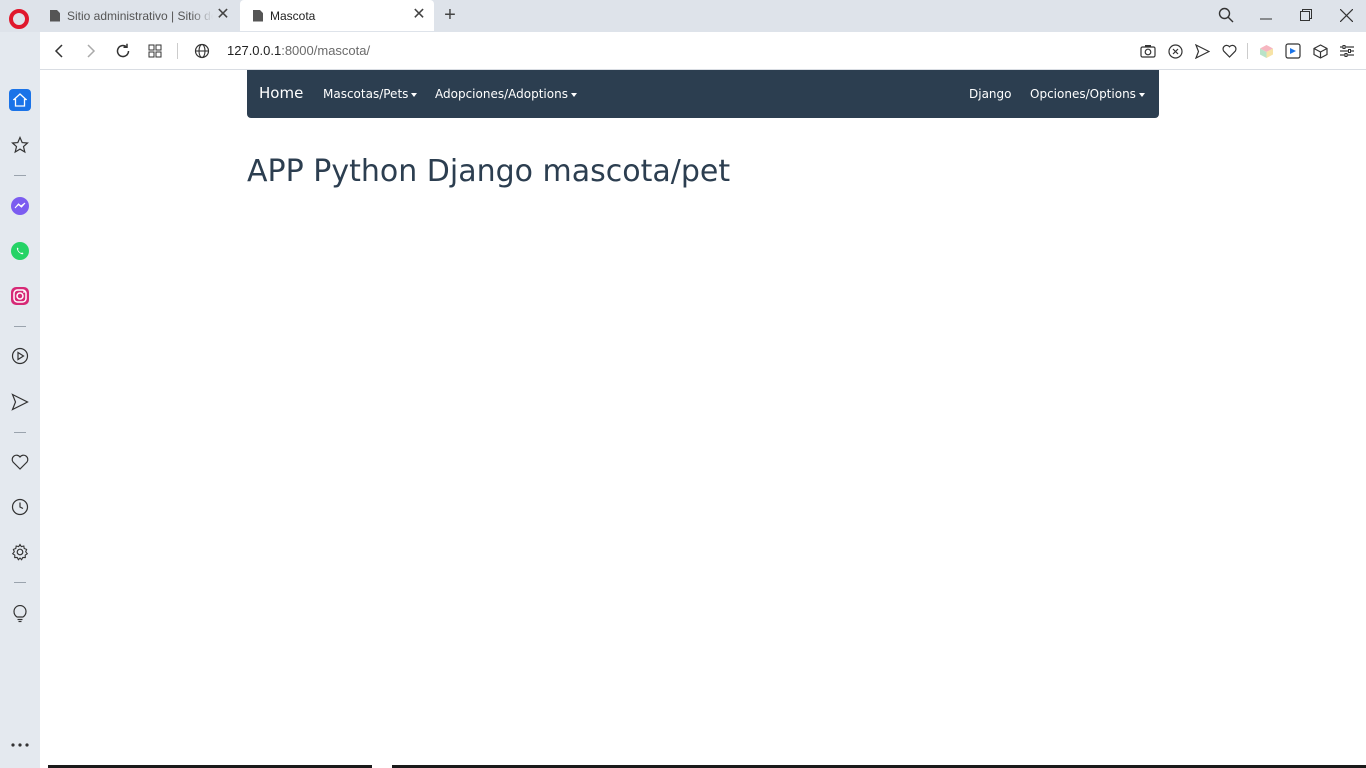  What do you see at coordinates (20, 145) in the screenshot?
I see `pinboard-icon` at bounding box center [20, 145].